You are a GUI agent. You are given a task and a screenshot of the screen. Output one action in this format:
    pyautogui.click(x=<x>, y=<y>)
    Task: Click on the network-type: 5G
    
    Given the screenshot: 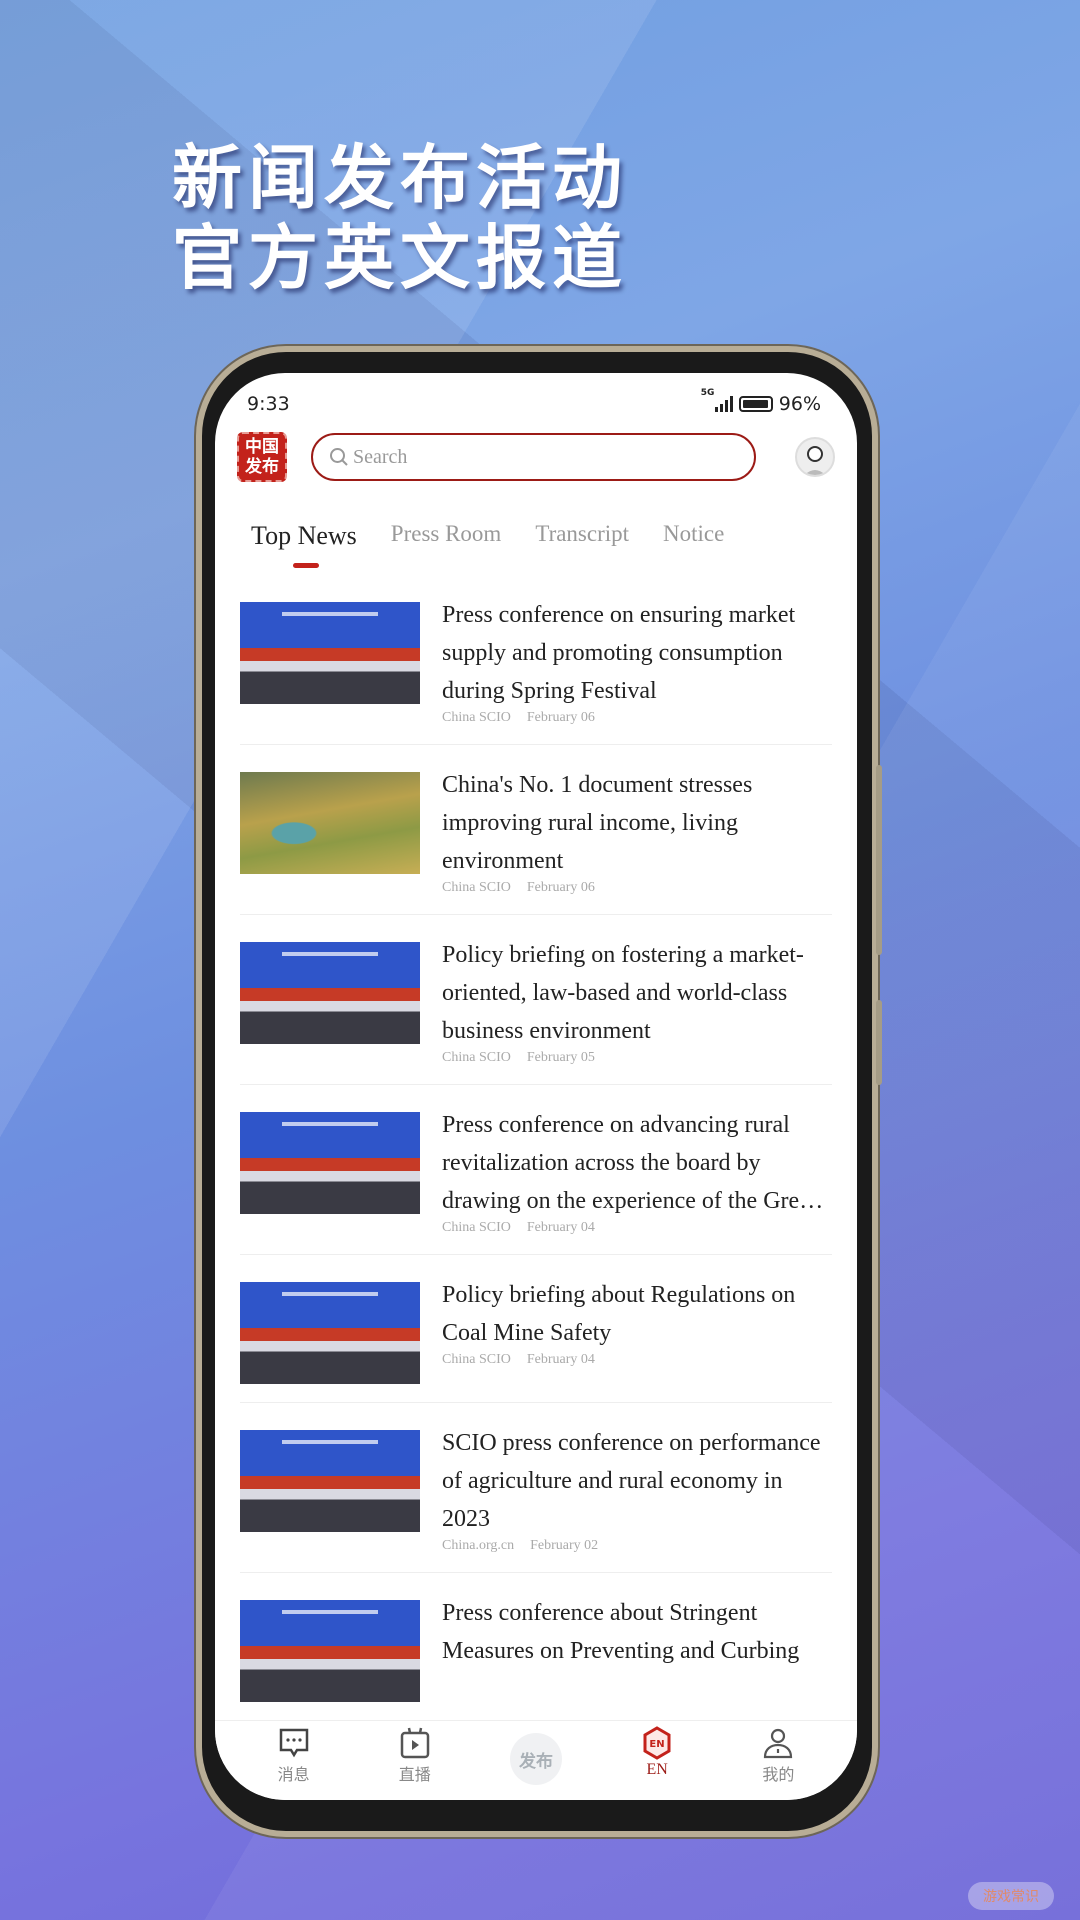 What is the action you would take?
    pyautogui.click(x=707, y=393)
    